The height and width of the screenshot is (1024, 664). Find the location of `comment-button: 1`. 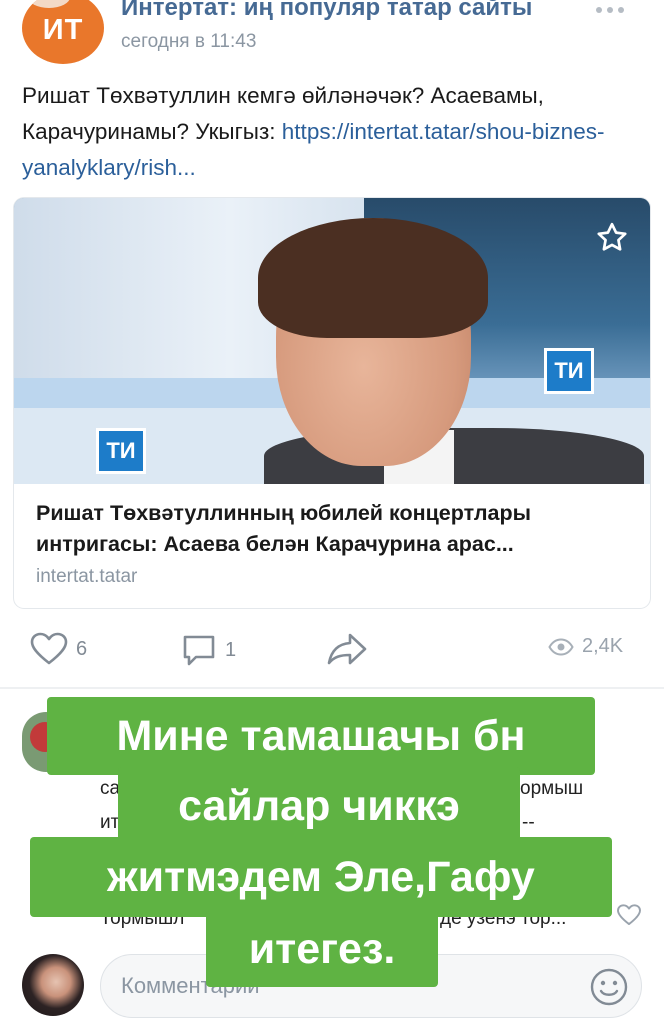

comment-button: 1 is located at coordinates (208, 650).